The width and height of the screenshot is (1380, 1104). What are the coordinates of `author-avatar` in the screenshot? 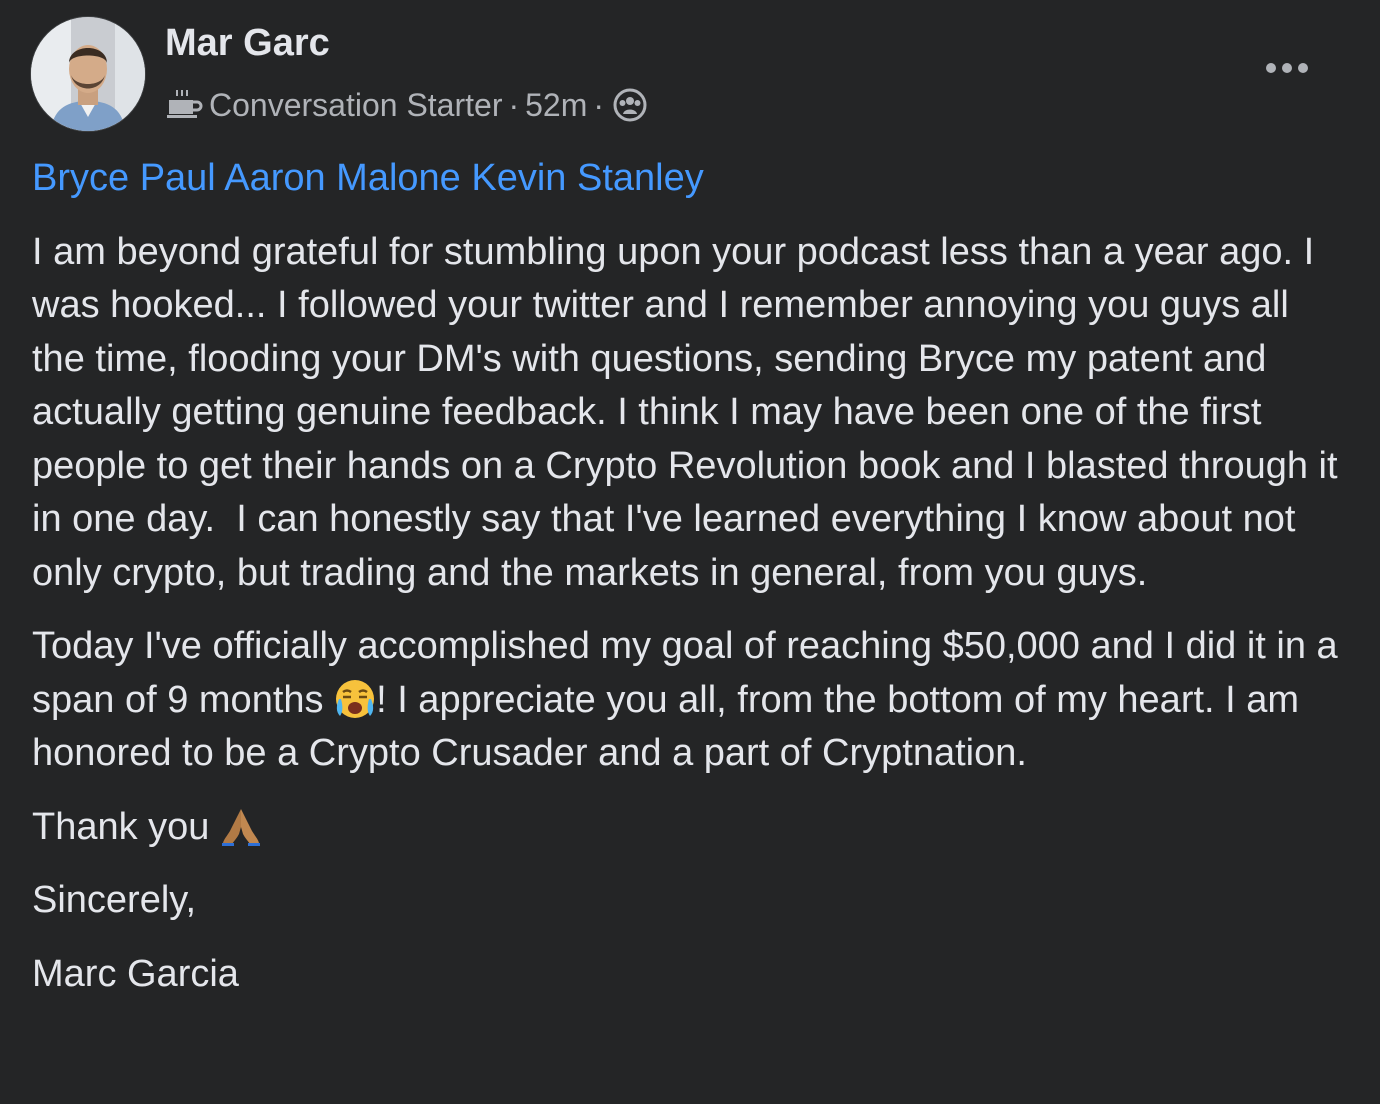 It's located at (88, 74).